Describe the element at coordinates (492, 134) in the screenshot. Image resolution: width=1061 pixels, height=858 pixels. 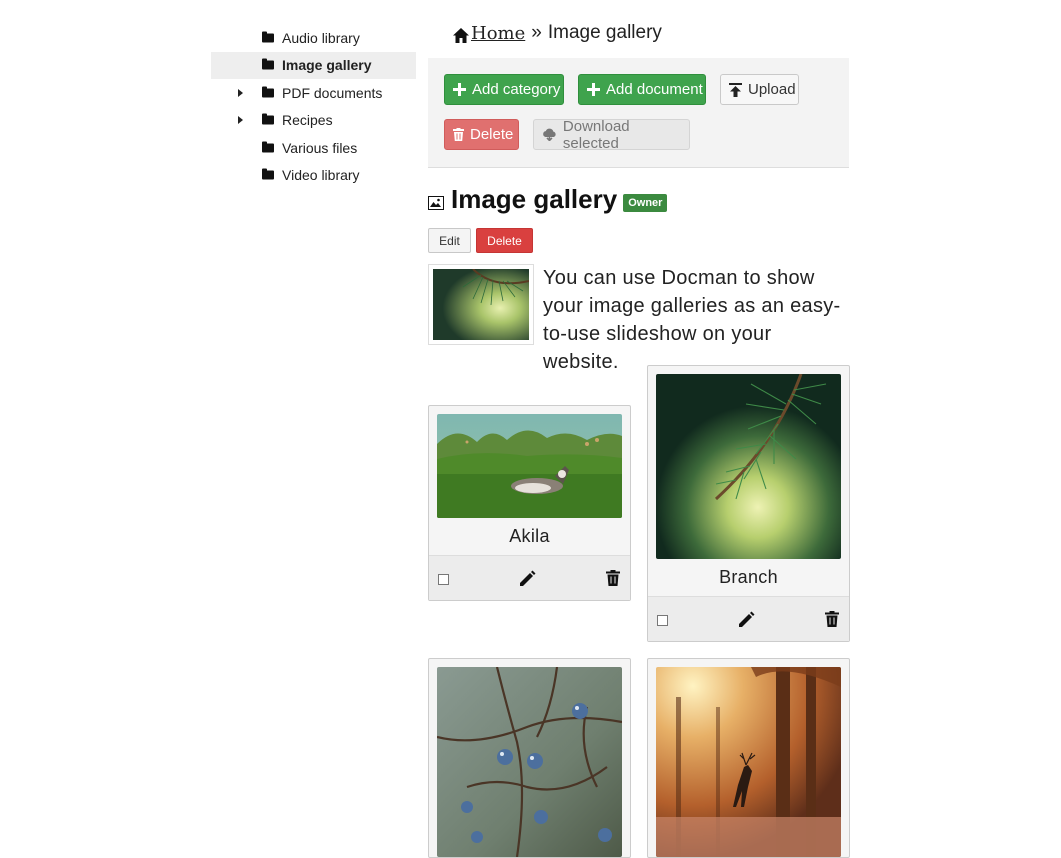
I see `delete-selected-label: Delete` at that location.